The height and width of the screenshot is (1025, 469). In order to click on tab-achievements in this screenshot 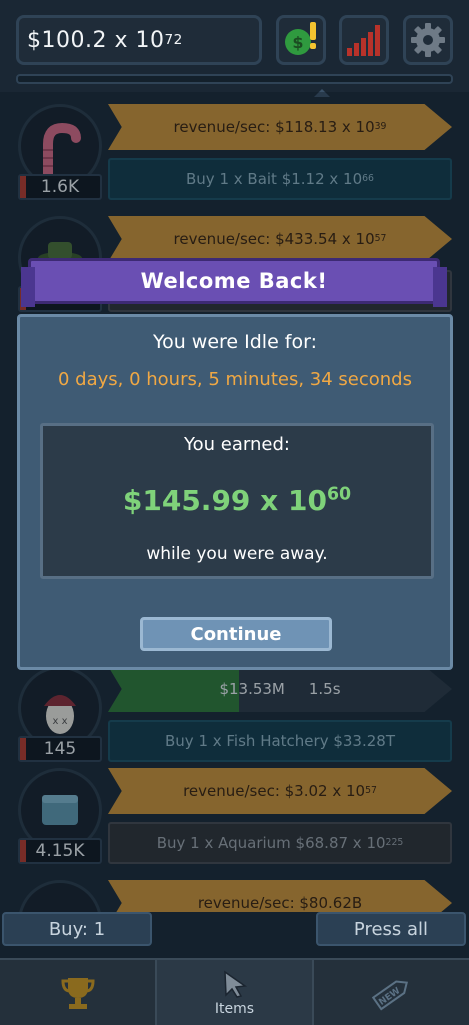, I will do `click(78, 992)`.